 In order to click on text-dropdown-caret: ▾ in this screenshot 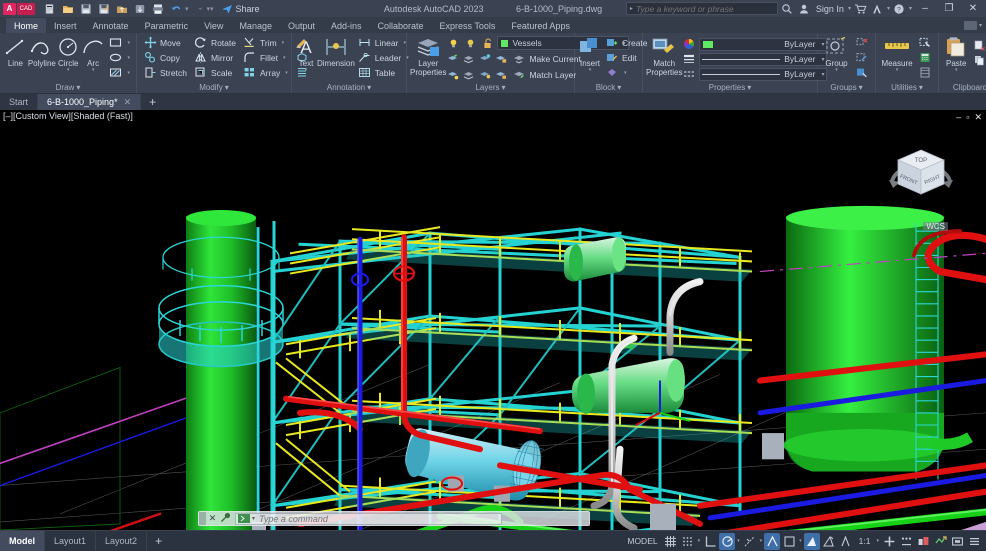, I will do `click(306, 70)`.